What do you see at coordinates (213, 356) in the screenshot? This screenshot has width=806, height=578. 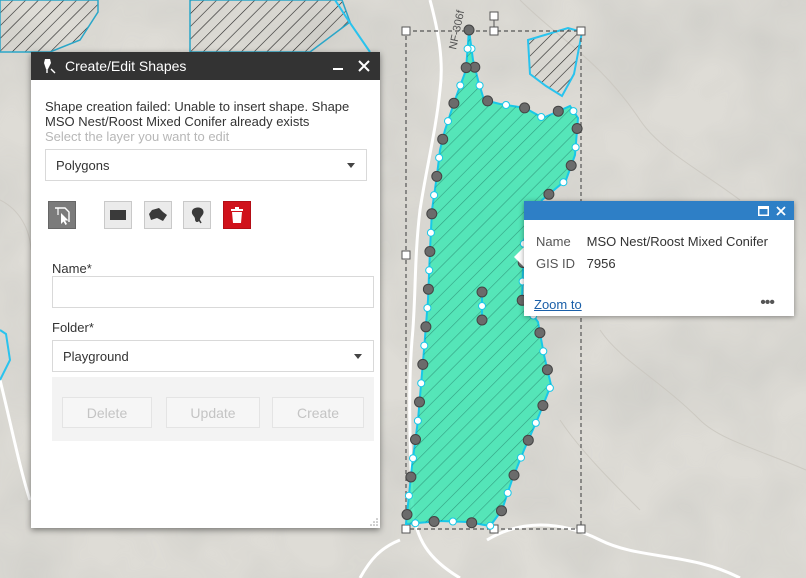 I see `folder-select: Playground` at bounding box center [213, 356].